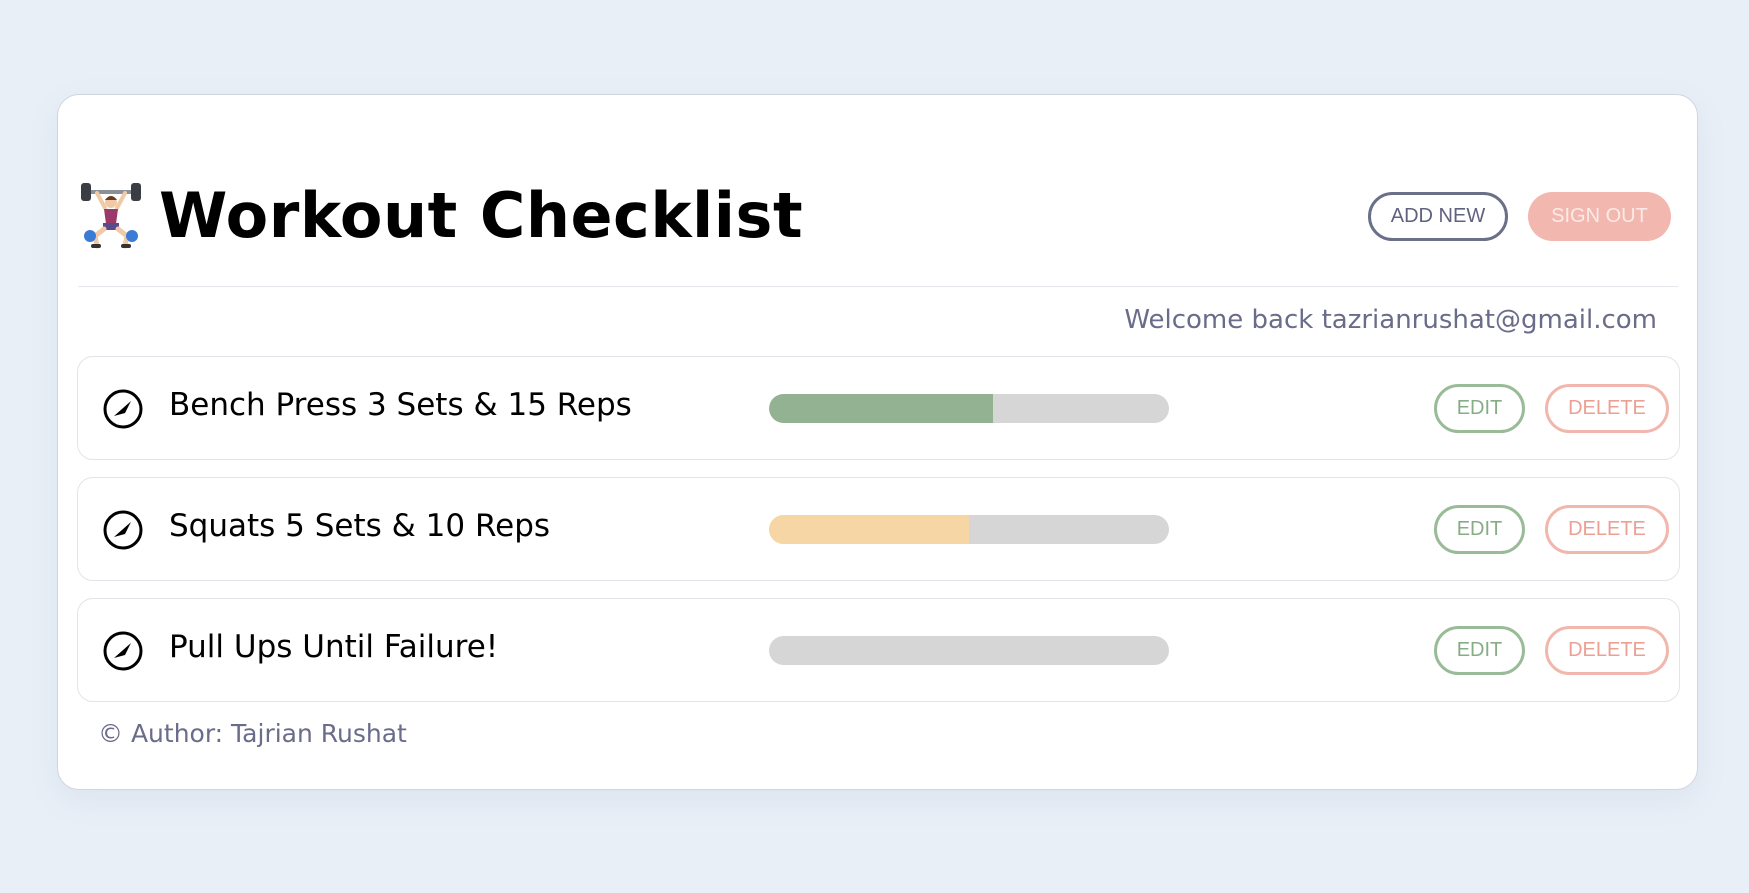 The height and width of the screenshot is (893, 1749). I want to click on workout-row: Pull Ups Until Failure! EDIT DELETE, so click(878, 650).